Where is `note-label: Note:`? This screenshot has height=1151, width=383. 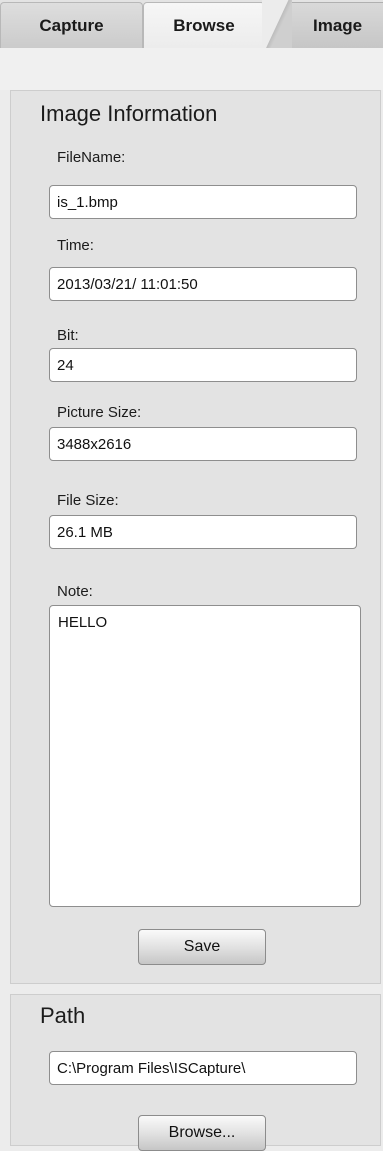 note-label: Note: is located at coordinates (75, 591).